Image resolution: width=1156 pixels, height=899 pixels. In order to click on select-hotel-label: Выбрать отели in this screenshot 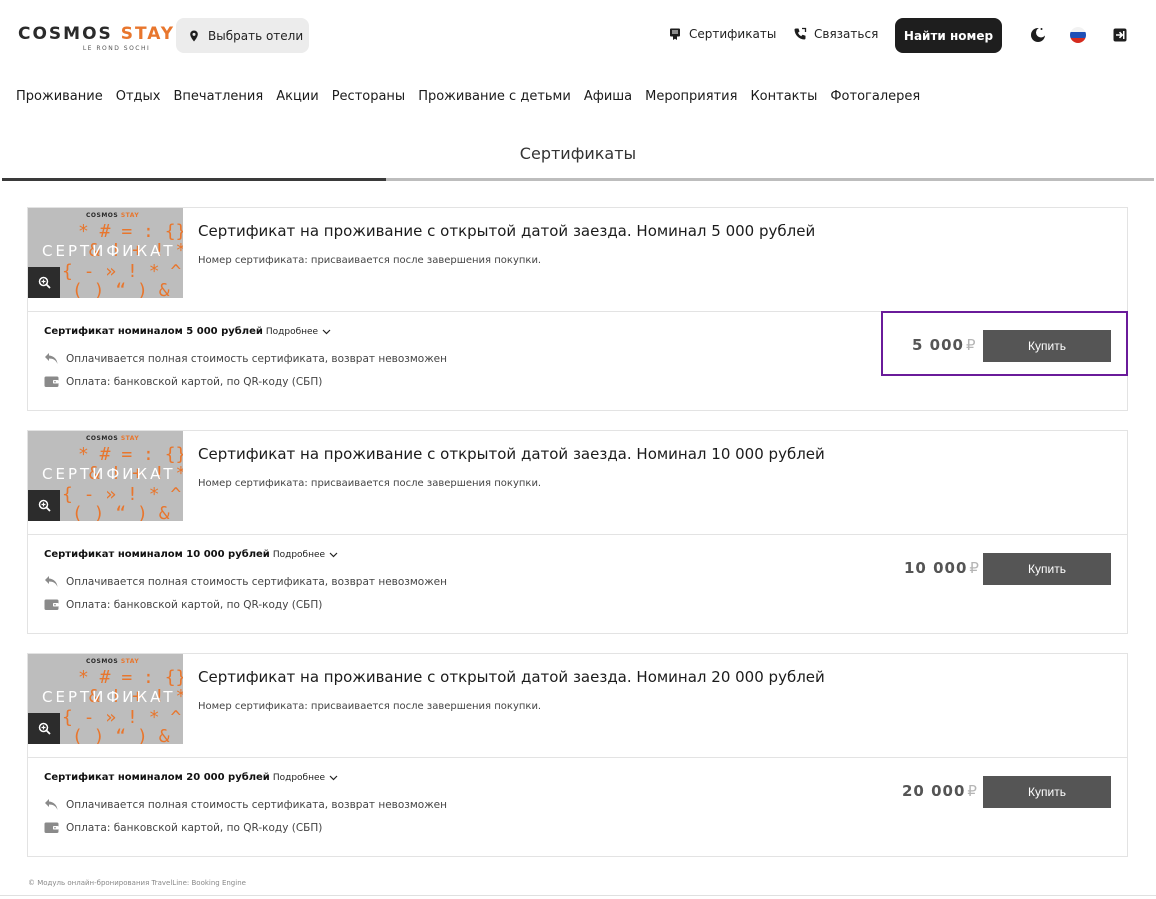, I will do `click(256, 35)`.